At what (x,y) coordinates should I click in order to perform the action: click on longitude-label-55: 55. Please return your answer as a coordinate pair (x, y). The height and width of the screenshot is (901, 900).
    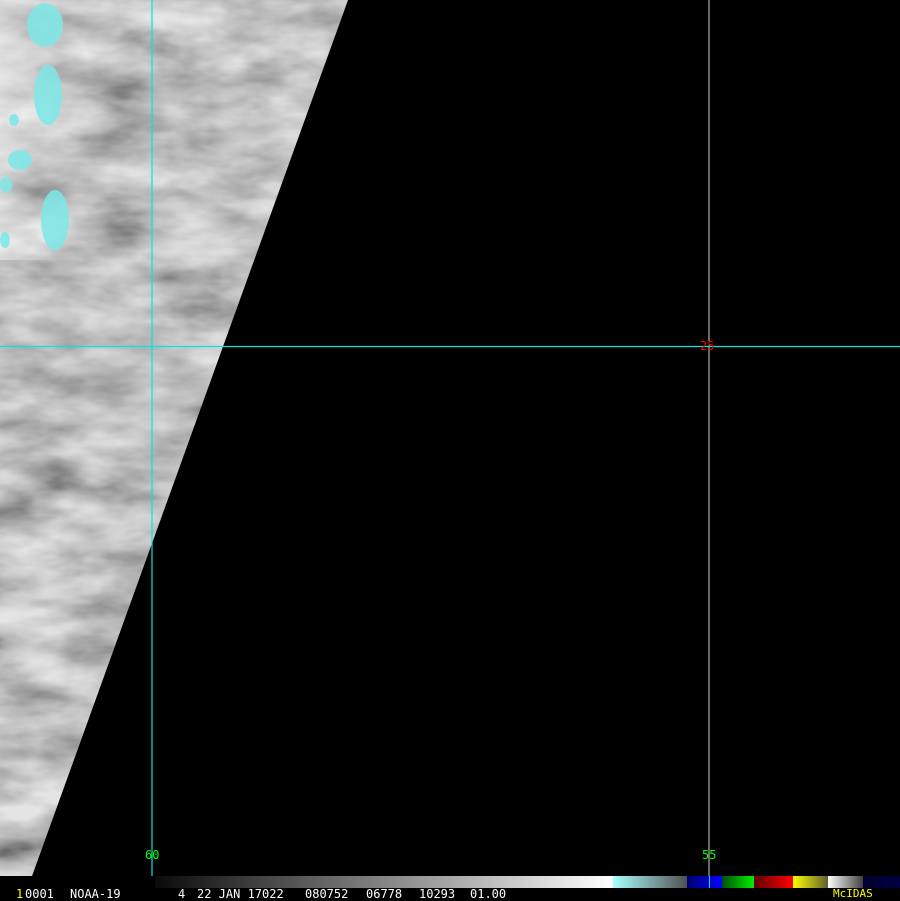
    Looking at the image, I should click on (709, 855).